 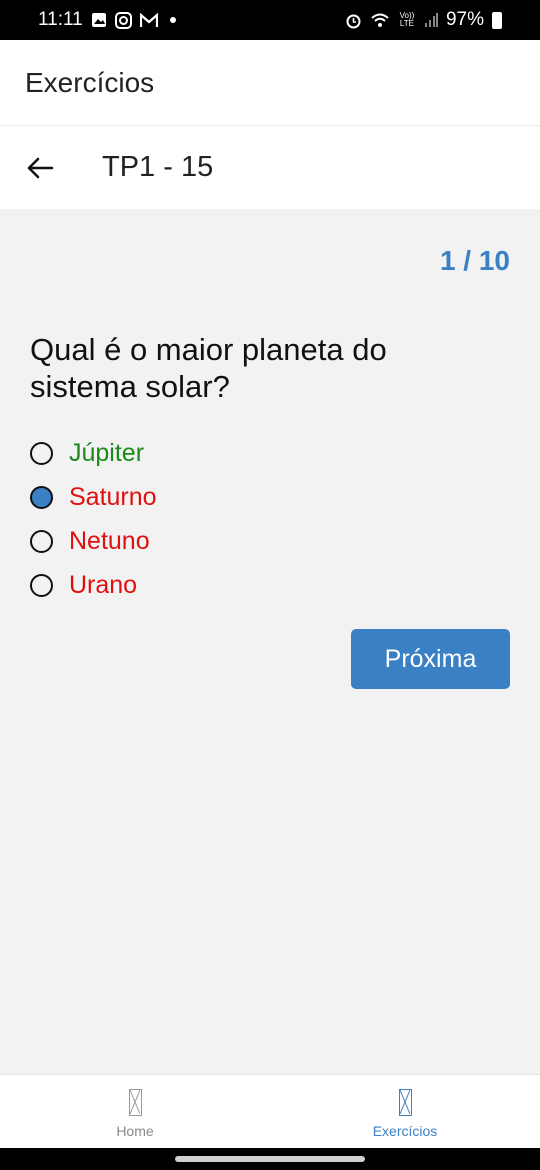 I want to click on next-button: Próxima, so click(x=430, y=659).